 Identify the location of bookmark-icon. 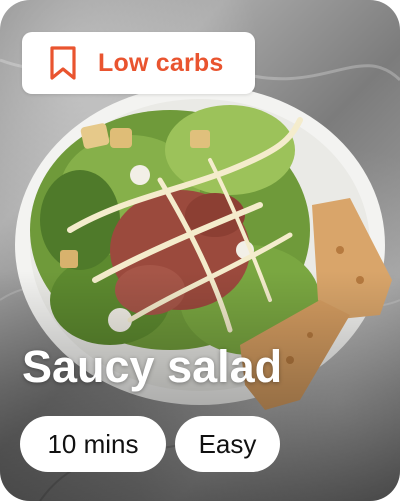
(63, 63).